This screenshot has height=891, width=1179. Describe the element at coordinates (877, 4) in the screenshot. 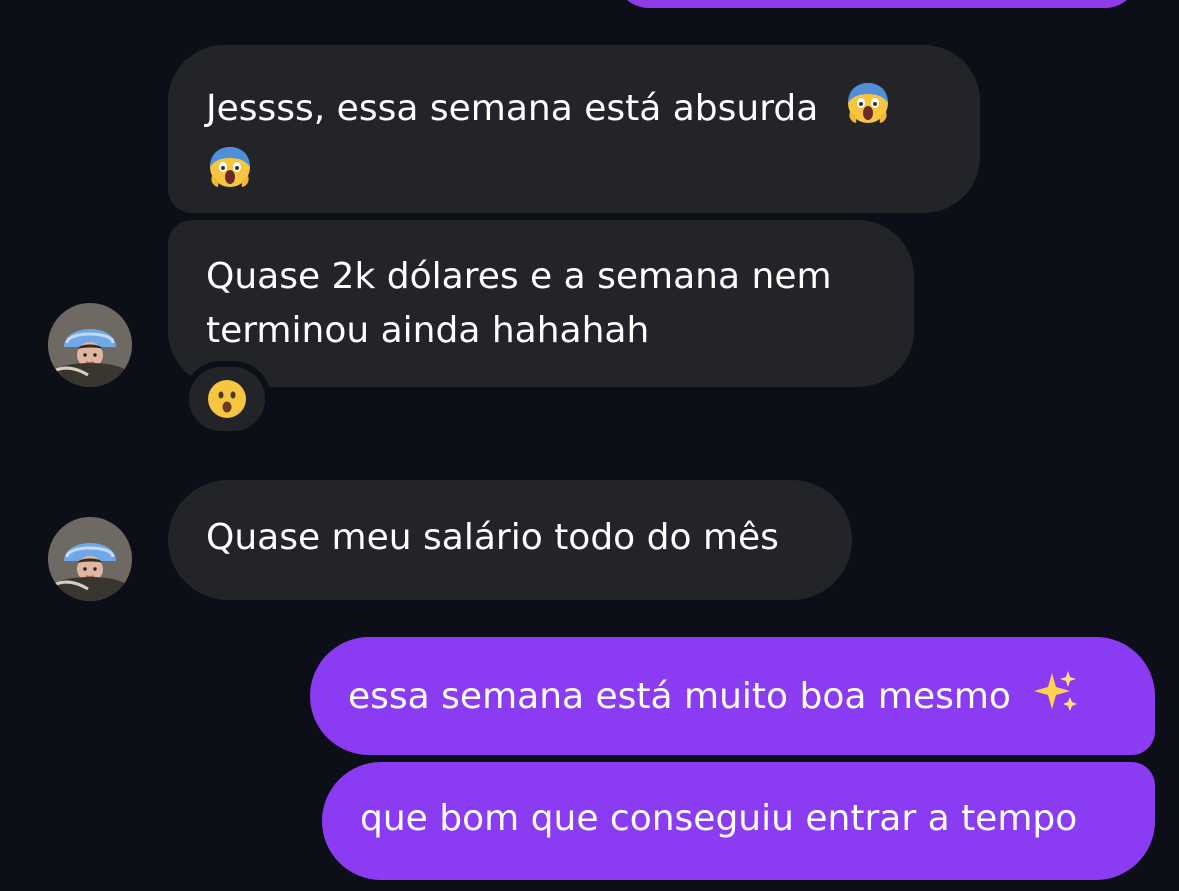

I see `outgoing-message-bubble-partial` at that location.